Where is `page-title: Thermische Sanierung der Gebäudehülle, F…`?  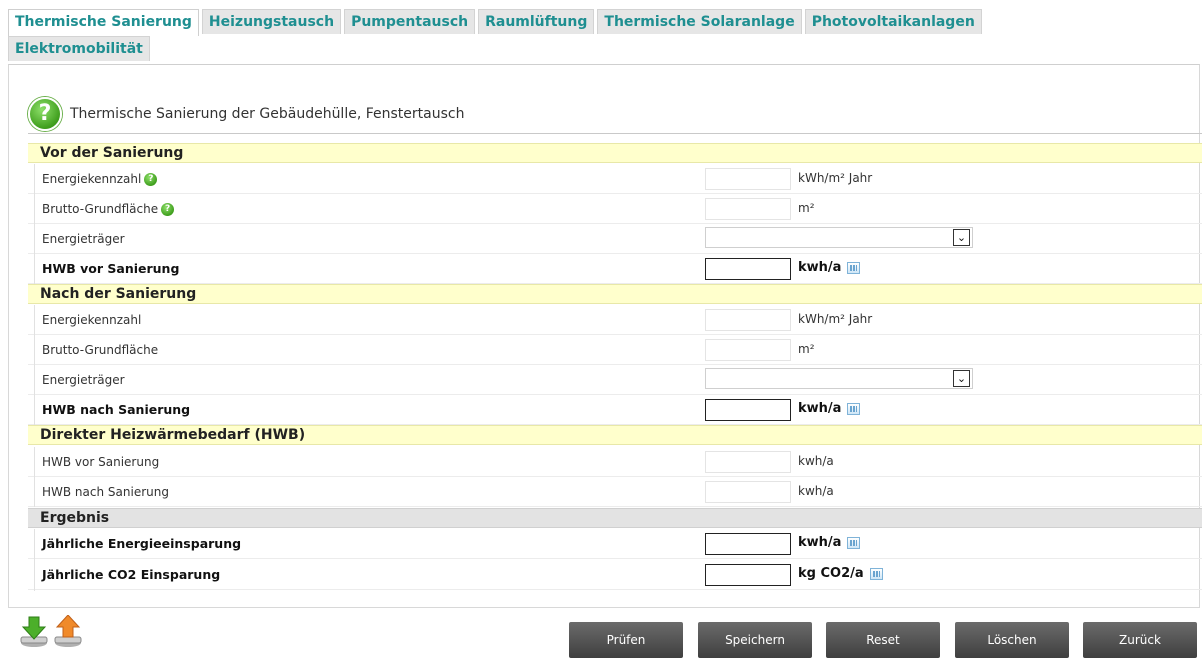 page-title: Thermische Sanierung der Gebäudehülle, F… is located at coordinates (267, 114).